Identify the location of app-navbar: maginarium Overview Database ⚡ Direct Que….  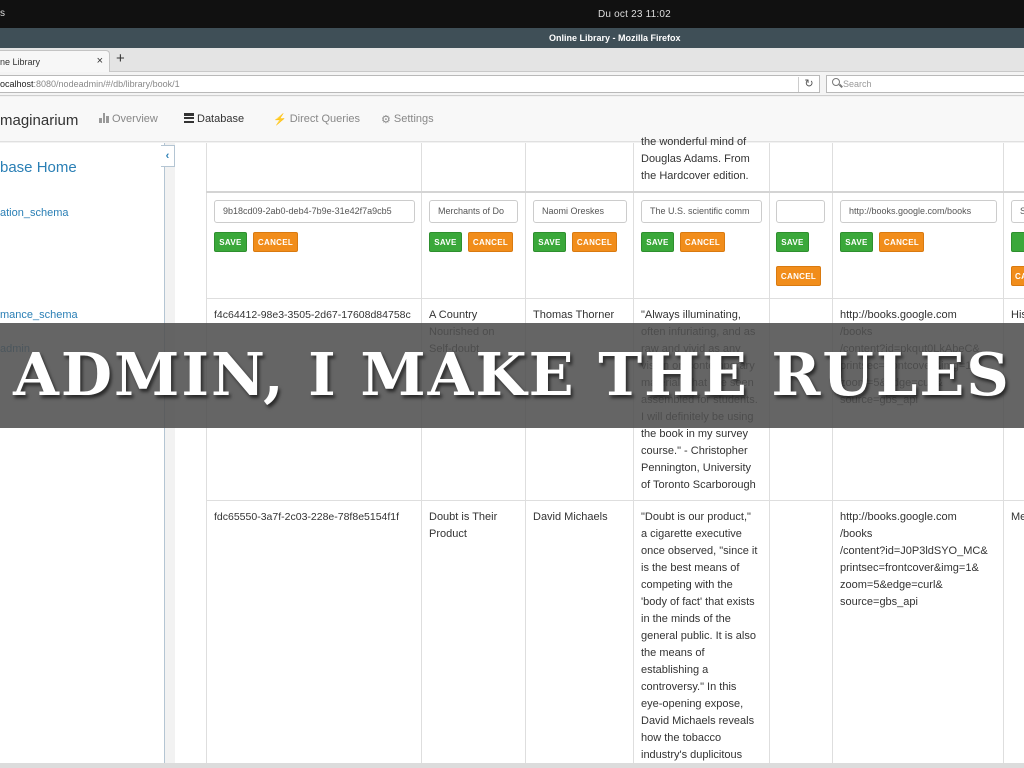
(512, 119).